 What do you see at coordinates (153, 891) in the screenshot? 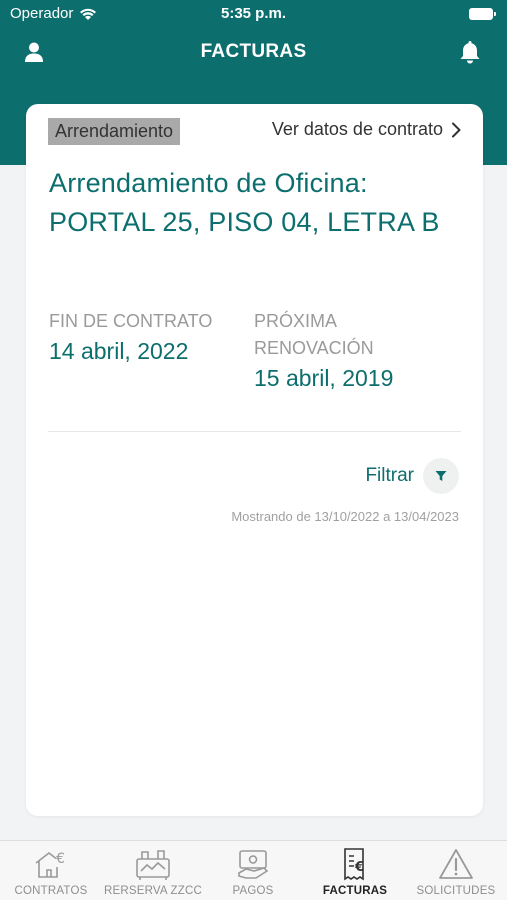
I see `tab-label: RERSERVA ZZCC` at bounding box center [153, 891].